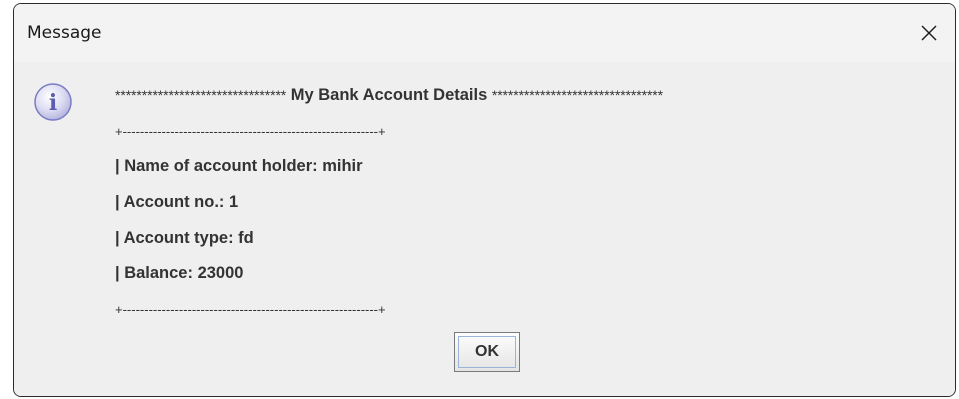 The width and height of the screenshot is (959, 399). I want to click on title-bar: Message, so click(484, 33).